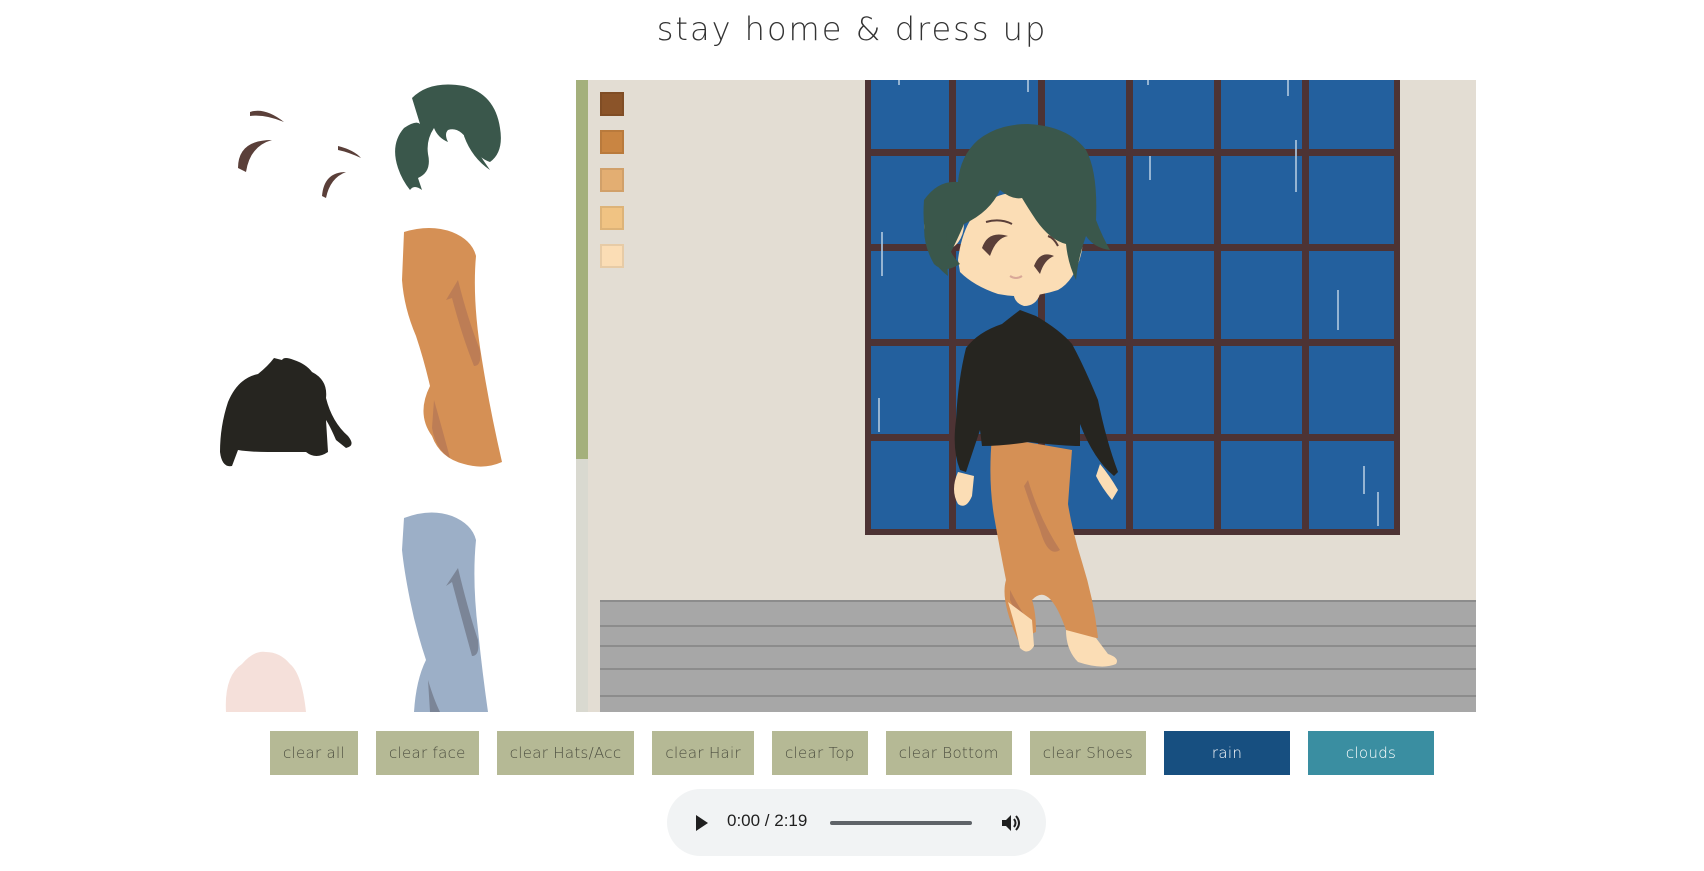 This screenshot has height=871, width=1704. I want to click on clear-hats-button: clear Hats/Acc, so click(565, 753).